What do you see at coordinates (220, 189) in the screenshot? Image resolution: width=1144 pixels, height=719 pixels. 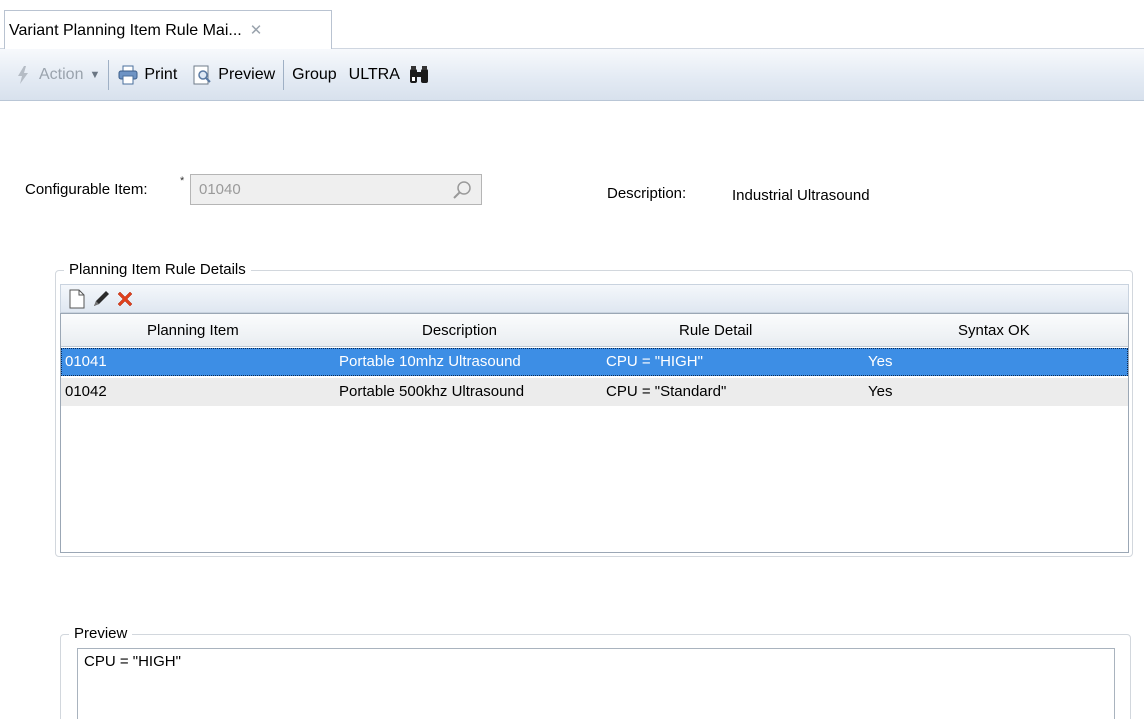 I see `configurable-item-value: 01040` at bounding box center [220, 189].